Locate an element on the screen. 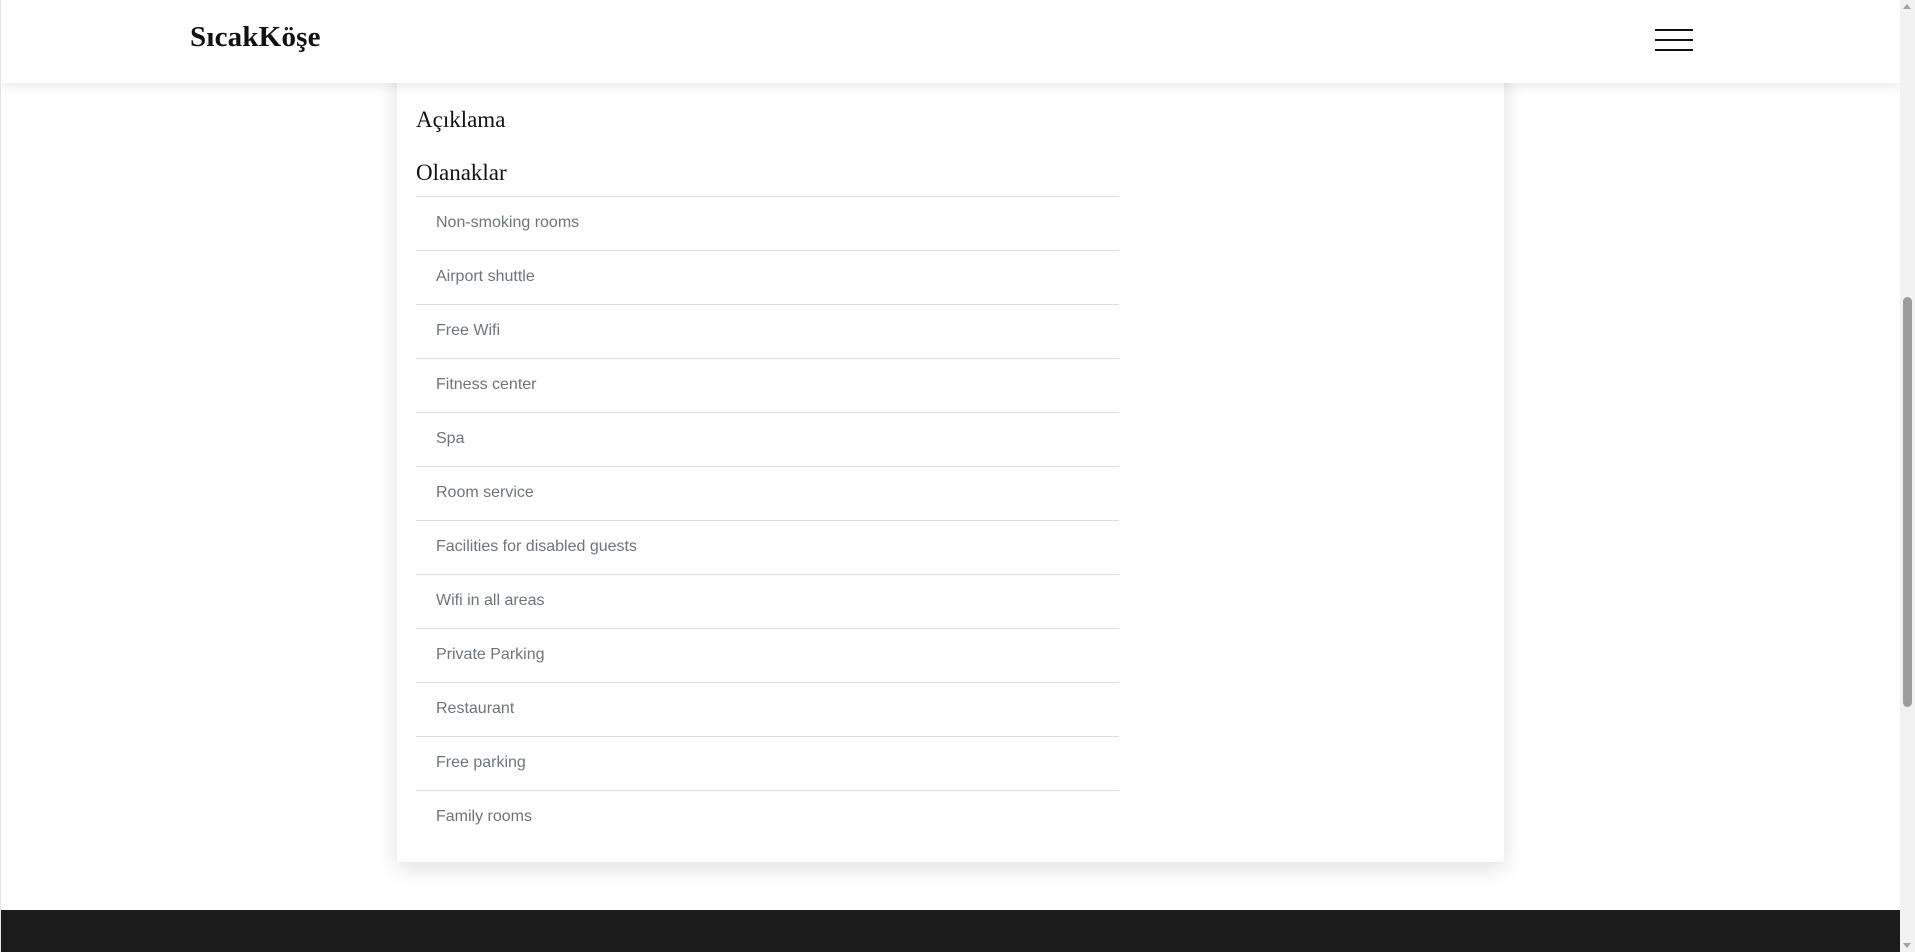  hamburger-menu-icon is located at coordinates (1674, 40).